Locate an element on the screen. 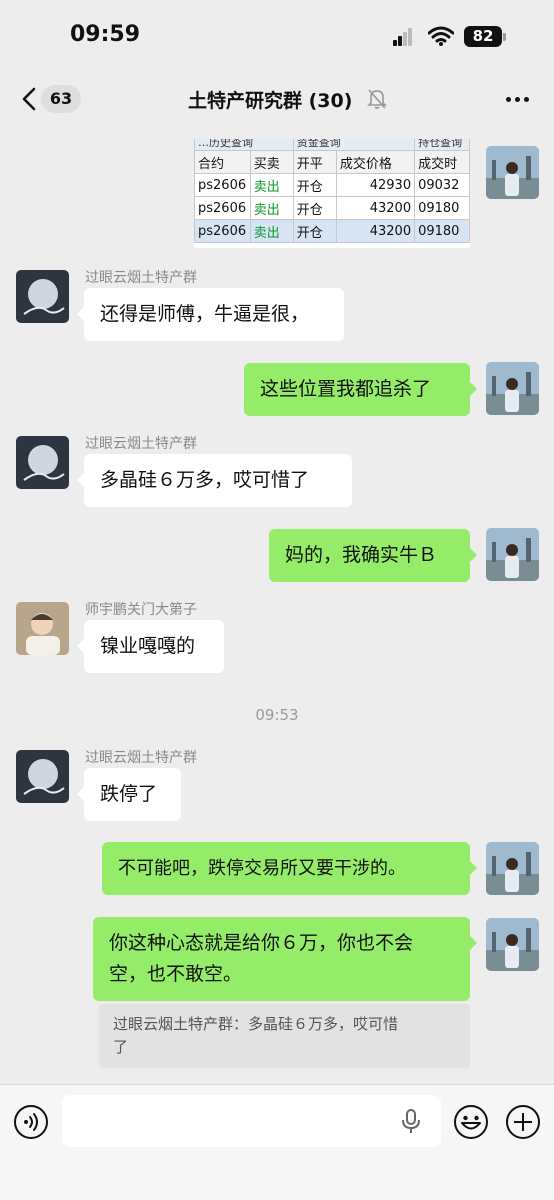  input-bar is located at coordinates (277, 1142).